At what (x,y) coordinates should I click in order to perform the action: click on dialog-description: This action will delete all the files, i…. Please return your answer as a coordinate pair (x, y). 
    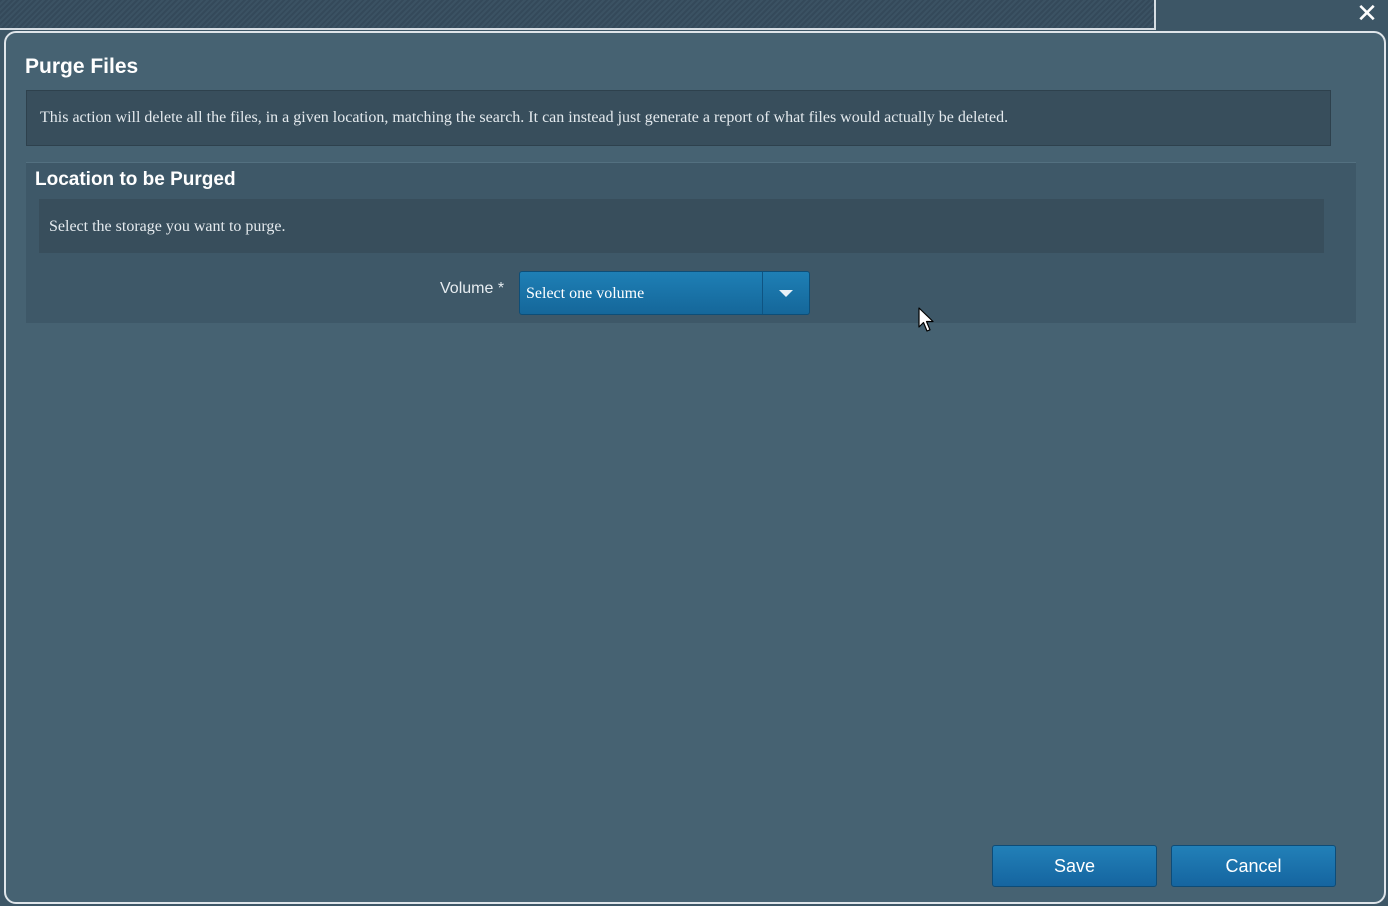
    Looking at the image, I should click on (524, 117).